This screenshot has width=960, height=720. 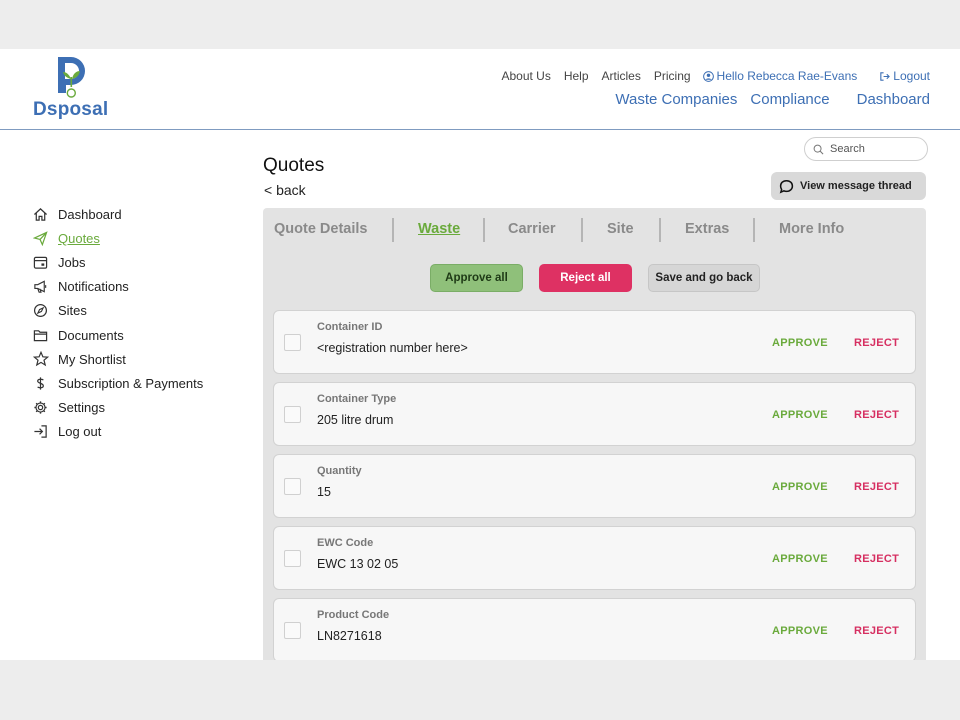 What do you see at coordinates (72, 262) in the screenshot?
I see `sidebar-item-label: Jobs` at bounding box center [72, 262].